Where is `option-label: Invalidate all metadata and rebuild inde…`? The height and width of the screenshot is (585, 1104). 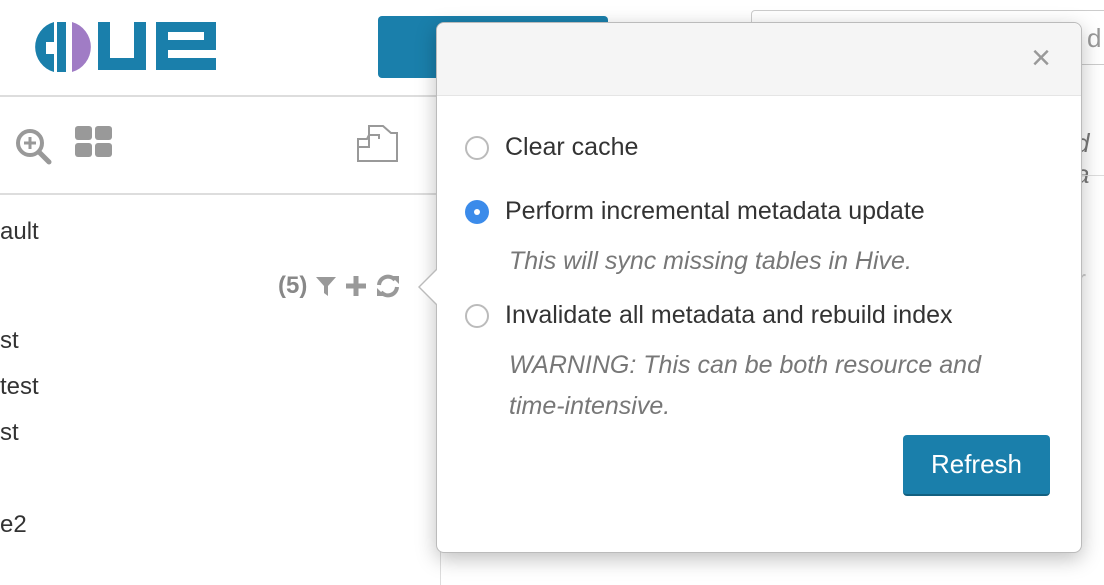
option-label: Invalidate all metadata and rebuild inde… is located at coordinates (729, 315).